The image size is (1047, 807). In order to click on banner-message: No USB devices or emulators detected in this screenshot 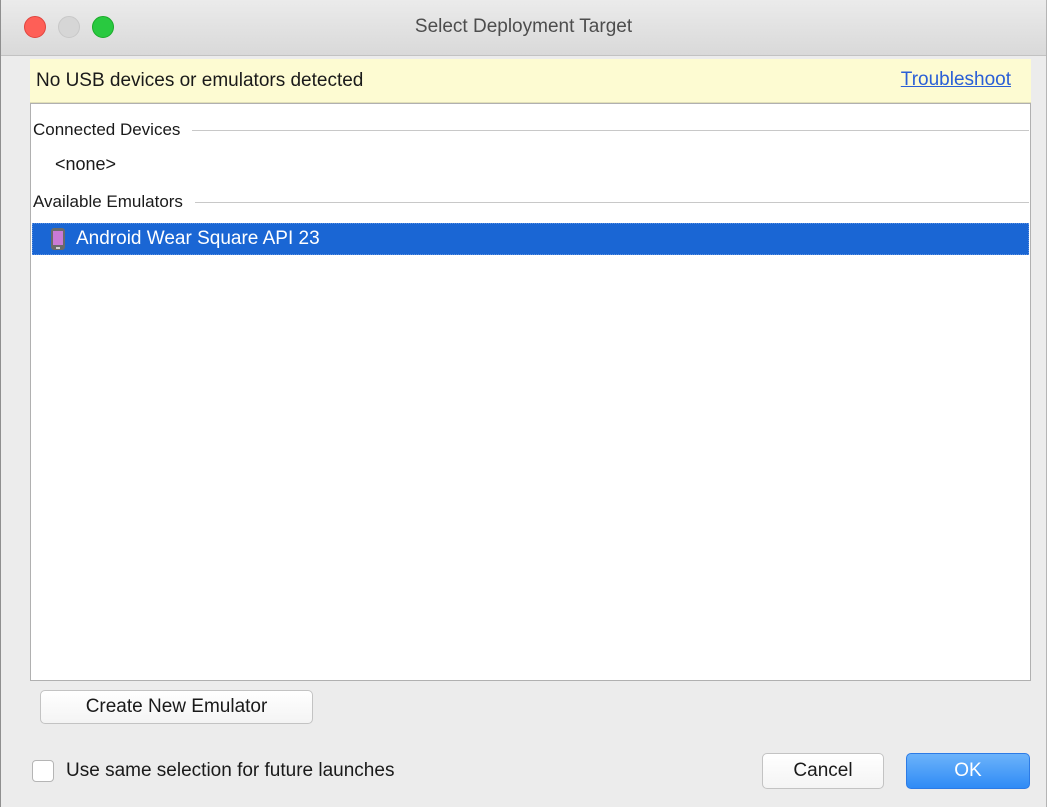, I will do `click(200, 80)`.